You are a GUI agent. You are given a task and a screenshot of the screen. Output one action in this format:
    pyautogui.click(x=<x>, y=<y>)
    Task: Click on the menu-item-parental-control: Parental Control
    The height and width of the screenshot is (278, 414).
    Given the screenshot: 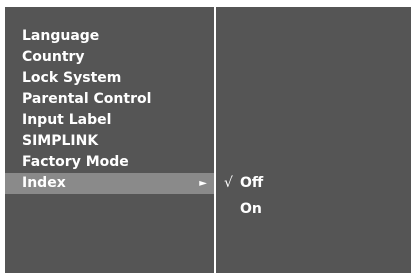 What is the action you would take?
    pyautogui.click(x=109, y=99)
    